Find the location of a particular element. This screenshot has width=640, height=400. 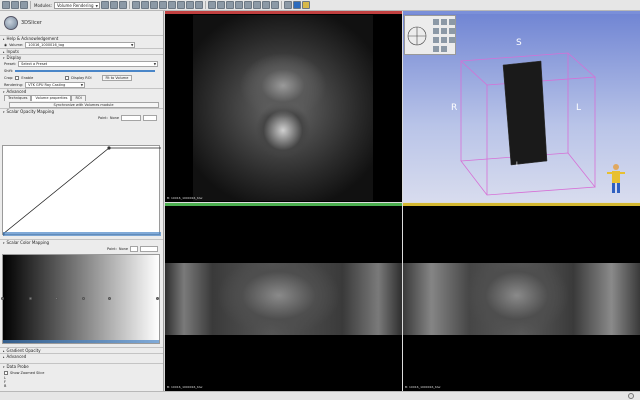

layout-dropdown-icon is located at coordinates (220, 5).